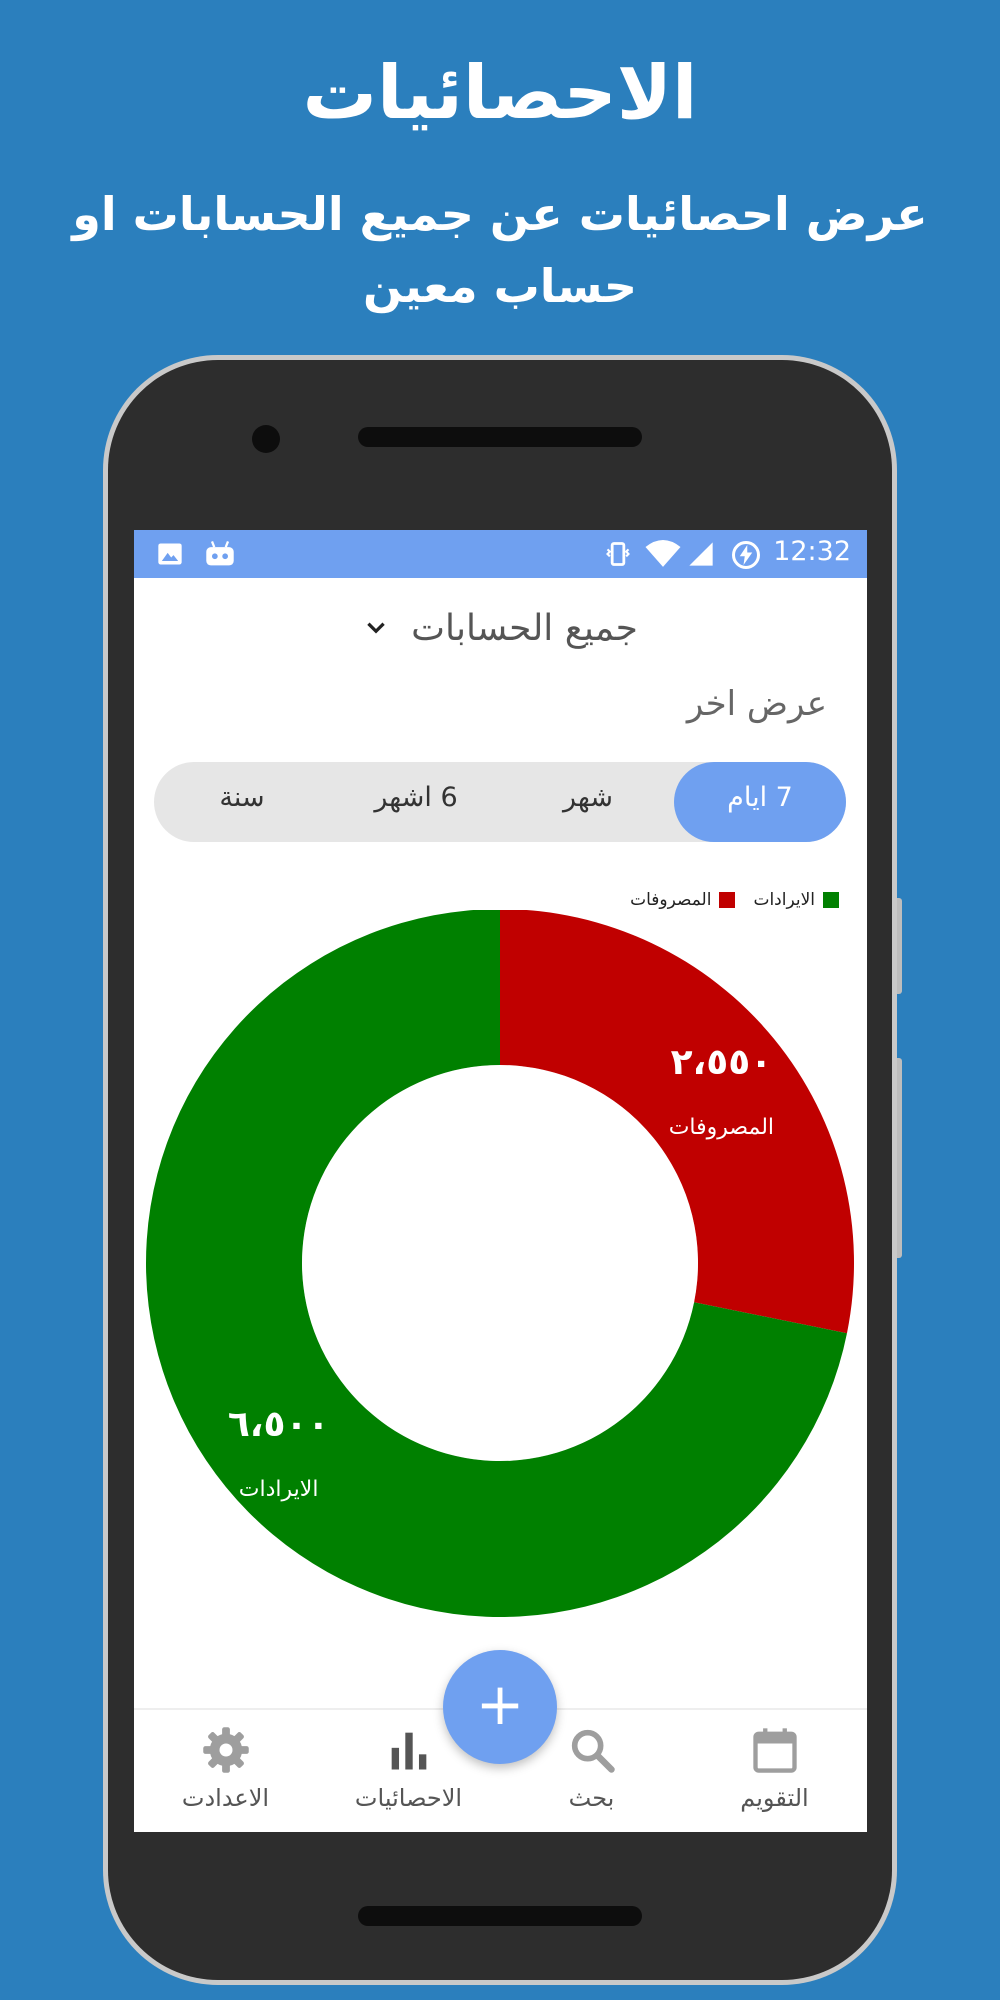 This screenshot has height=2000, width=1000. Describe the element at coordinates (593, 1751) in the screenshot. I see `search-icon` at that location.